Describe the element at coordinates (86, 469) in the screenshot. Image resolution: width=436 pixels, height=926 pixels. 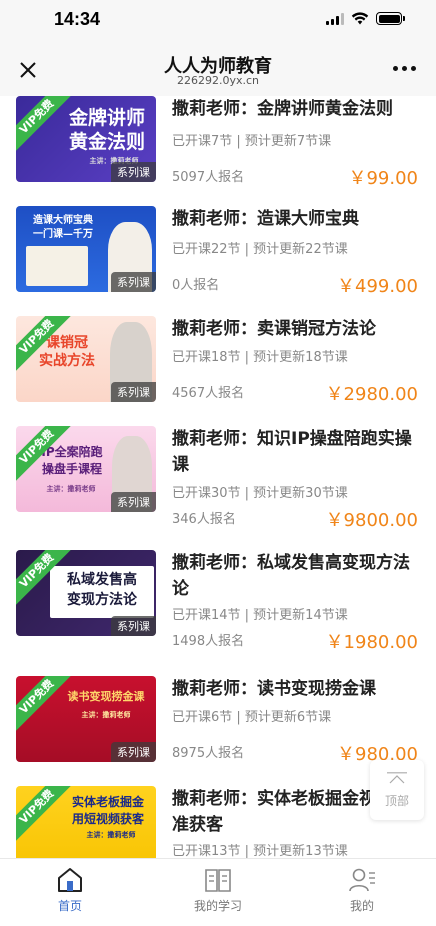
I see `course-thumbnail: IP全案陪跑 操盘手课程 主讲：撒莉老师 VIP免费 系列课` at that location.